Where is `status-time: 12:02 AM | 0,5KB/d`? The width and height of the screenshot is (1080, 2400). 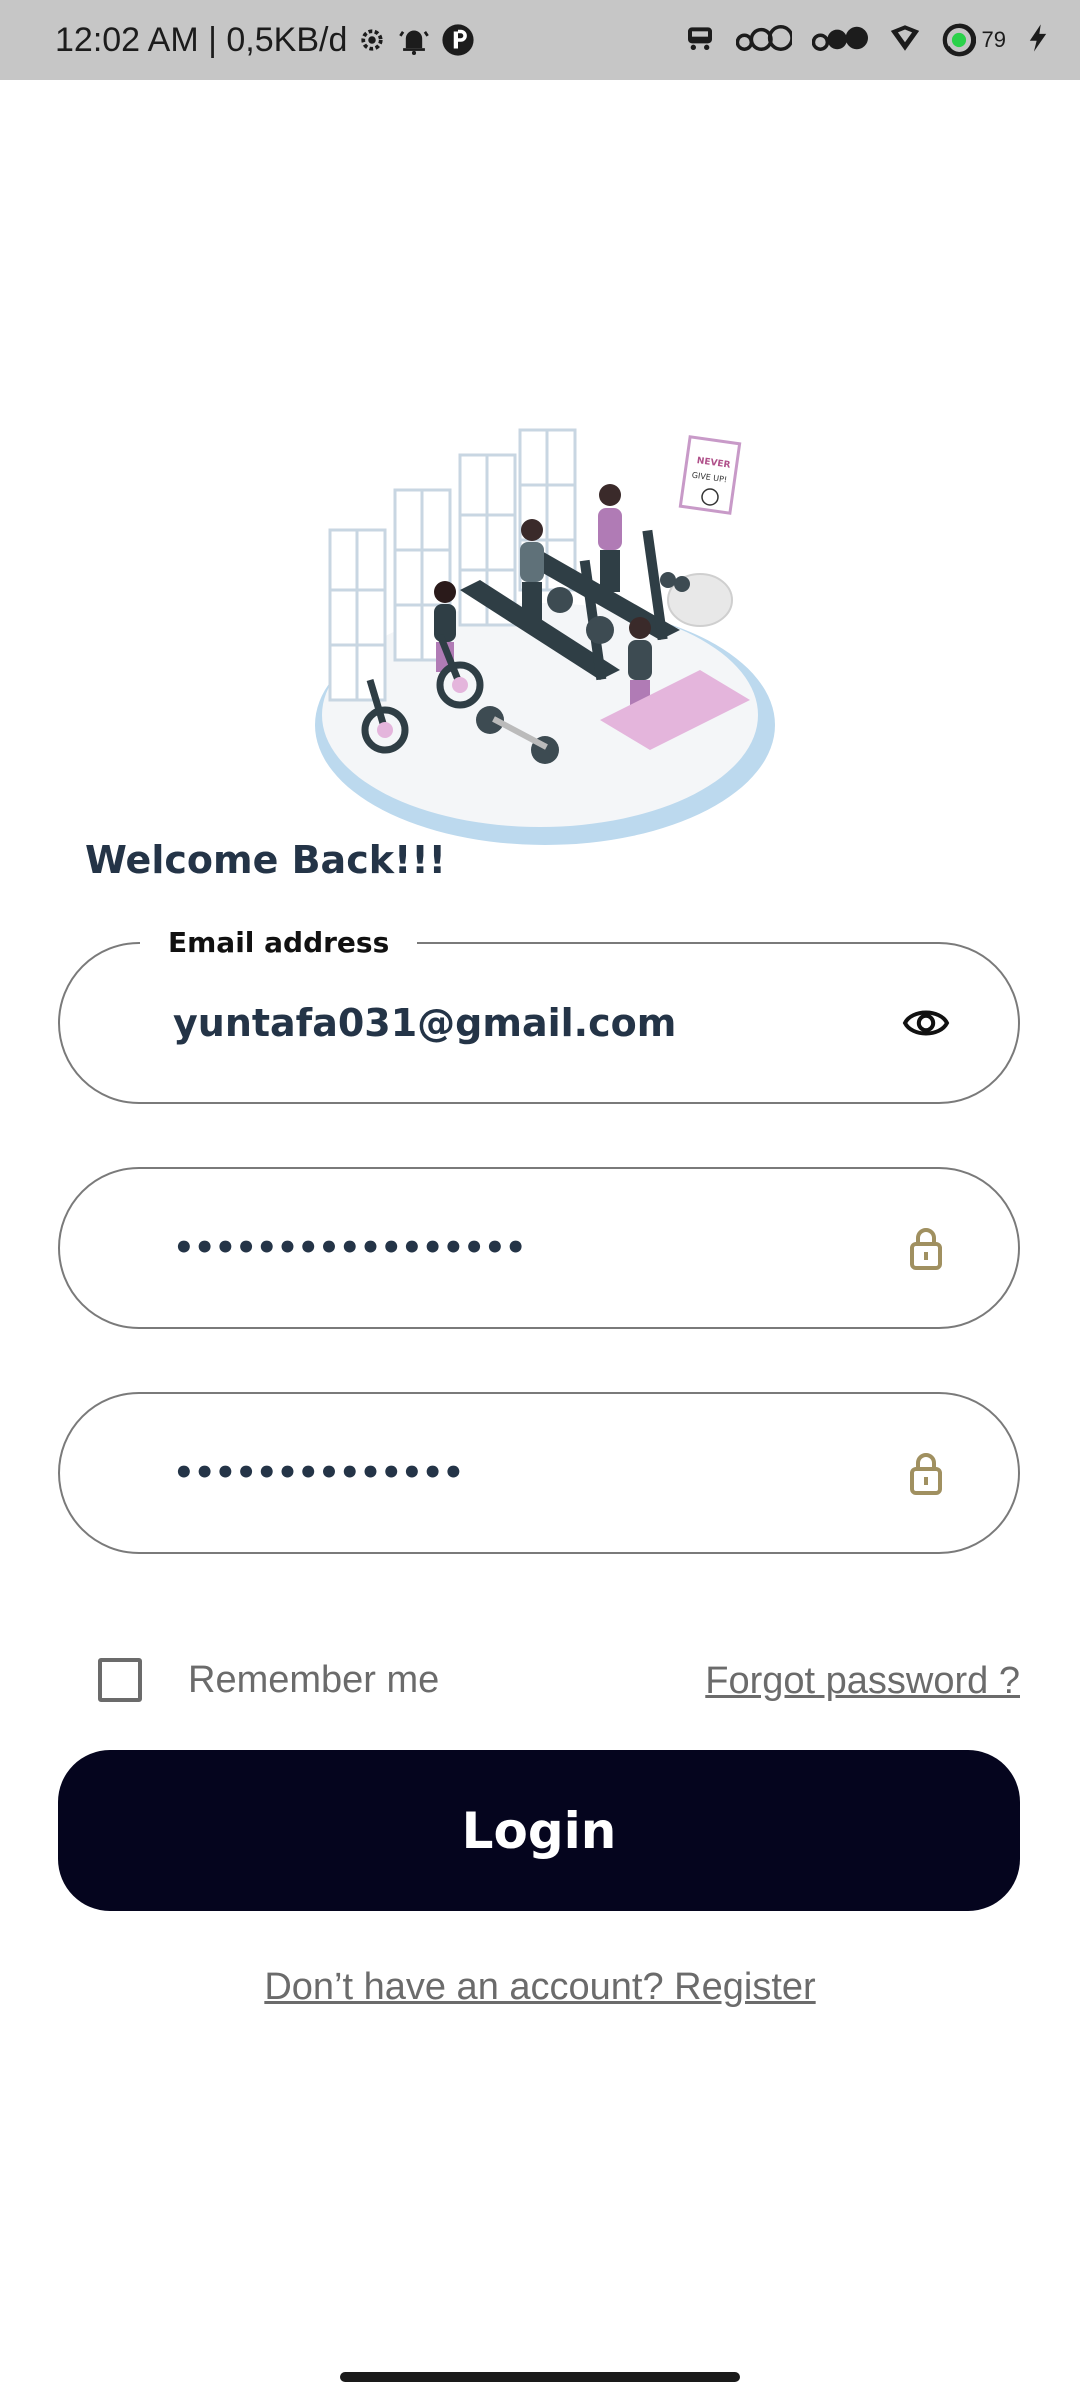
status-time: 12:02 AM | 0,5KB/d is located at coordinates (201, 39).